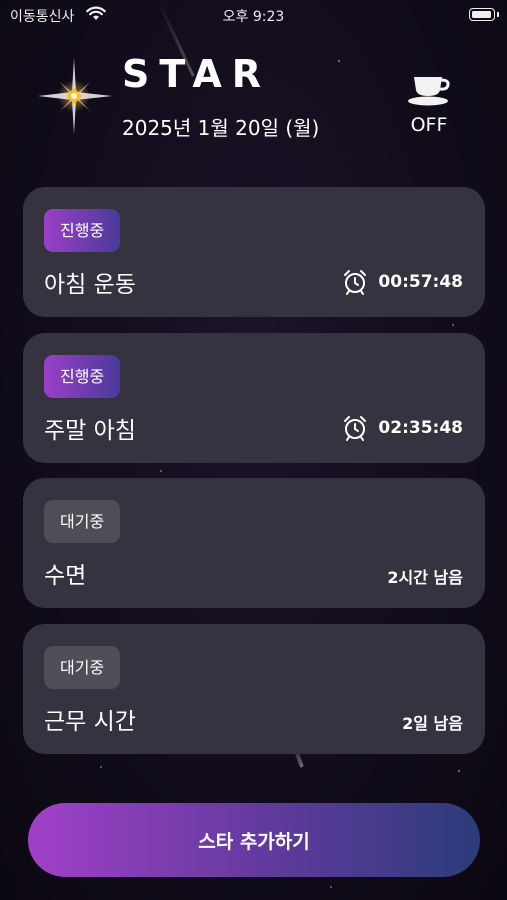 Image resolution: width=507 pixels, height=900 pixels. I want to click on sparkle-star-icon, so click(75, 96).